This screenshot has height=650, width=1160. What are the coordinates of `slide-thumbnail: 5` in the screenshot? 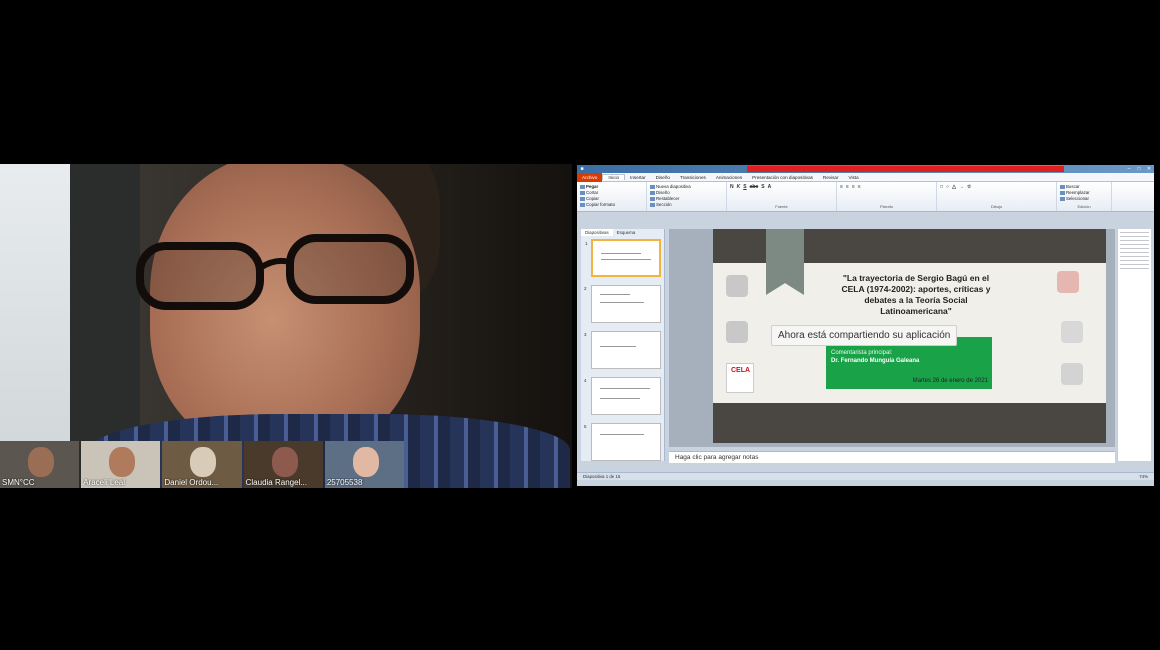 It's located at (622, 442).